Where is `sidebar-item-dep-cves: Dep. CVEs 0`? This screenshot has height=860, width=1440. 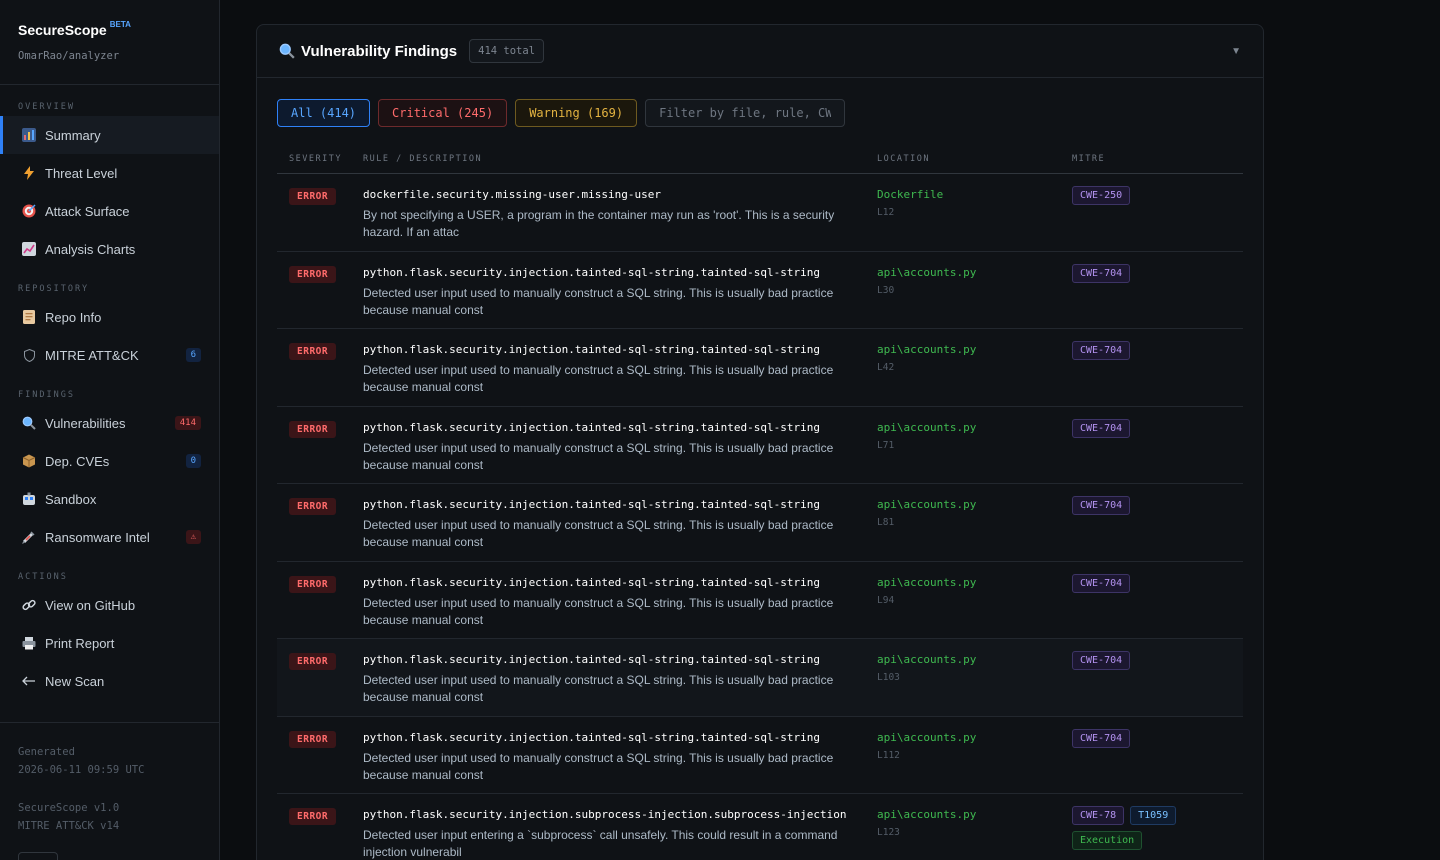
sidebar-item-dep-cves: Dep. CVEs 0 is located at coordinates (109, 461).